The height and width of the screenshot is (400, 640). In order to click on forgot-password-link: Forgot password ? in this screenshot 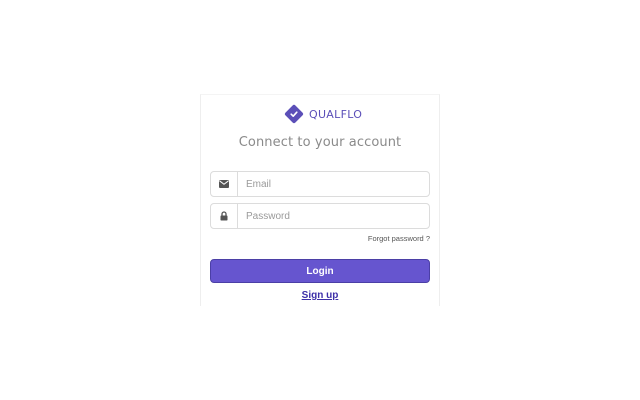, I will do `click(399, 238)`.